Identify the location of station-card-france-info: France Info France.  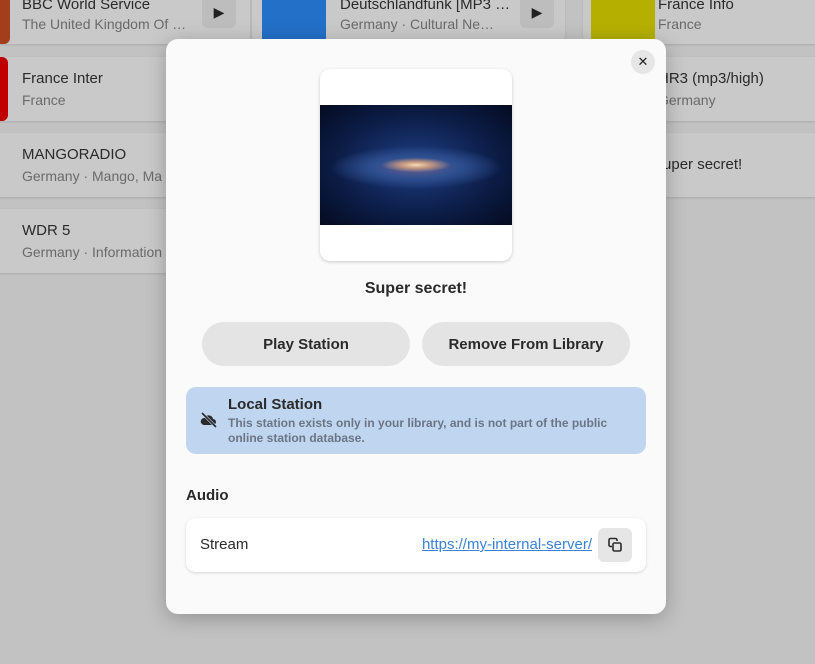
(699, 22).